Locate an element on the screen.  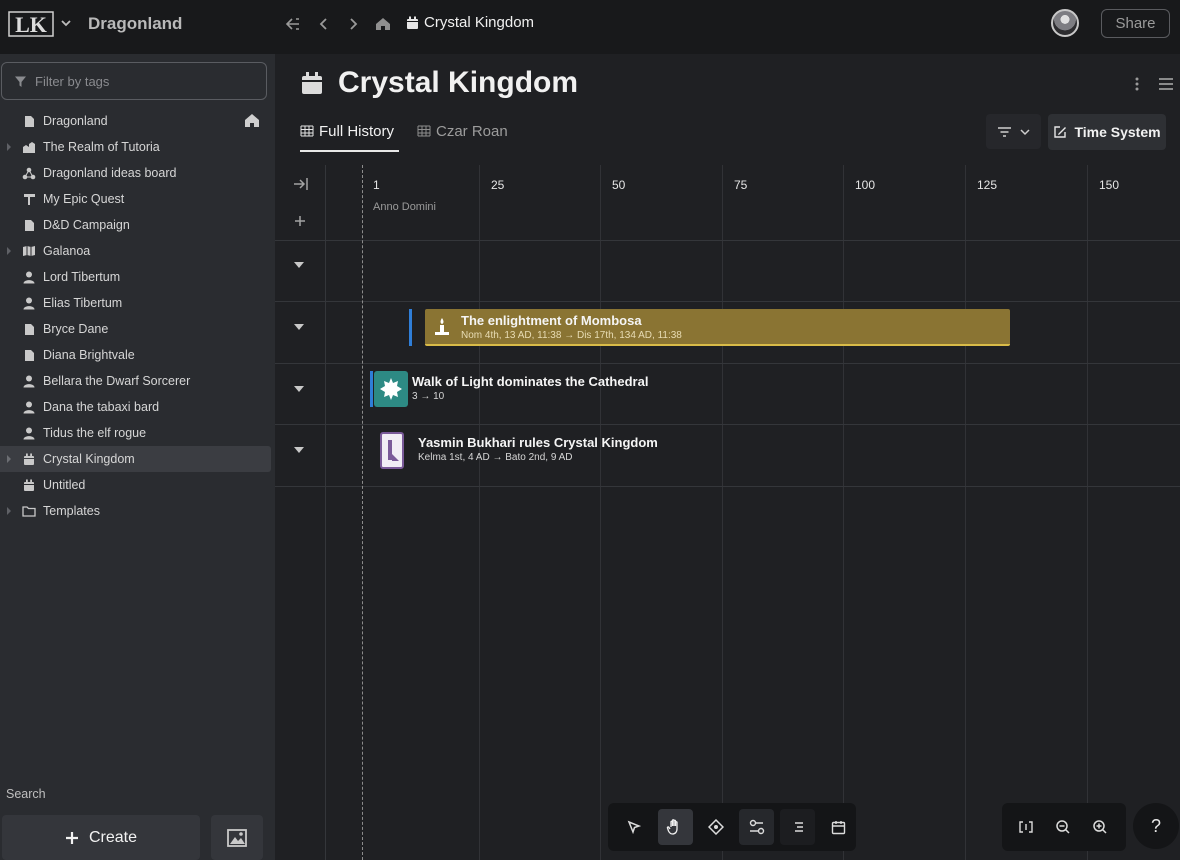
sidebar-item-label: Untitled is located at coordinates (64, 485).